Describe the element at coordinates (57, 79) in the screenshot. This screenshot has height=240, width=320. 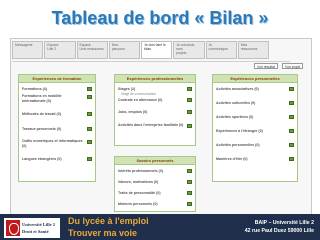
I see `panel-header: Expériences de formation` at that location.